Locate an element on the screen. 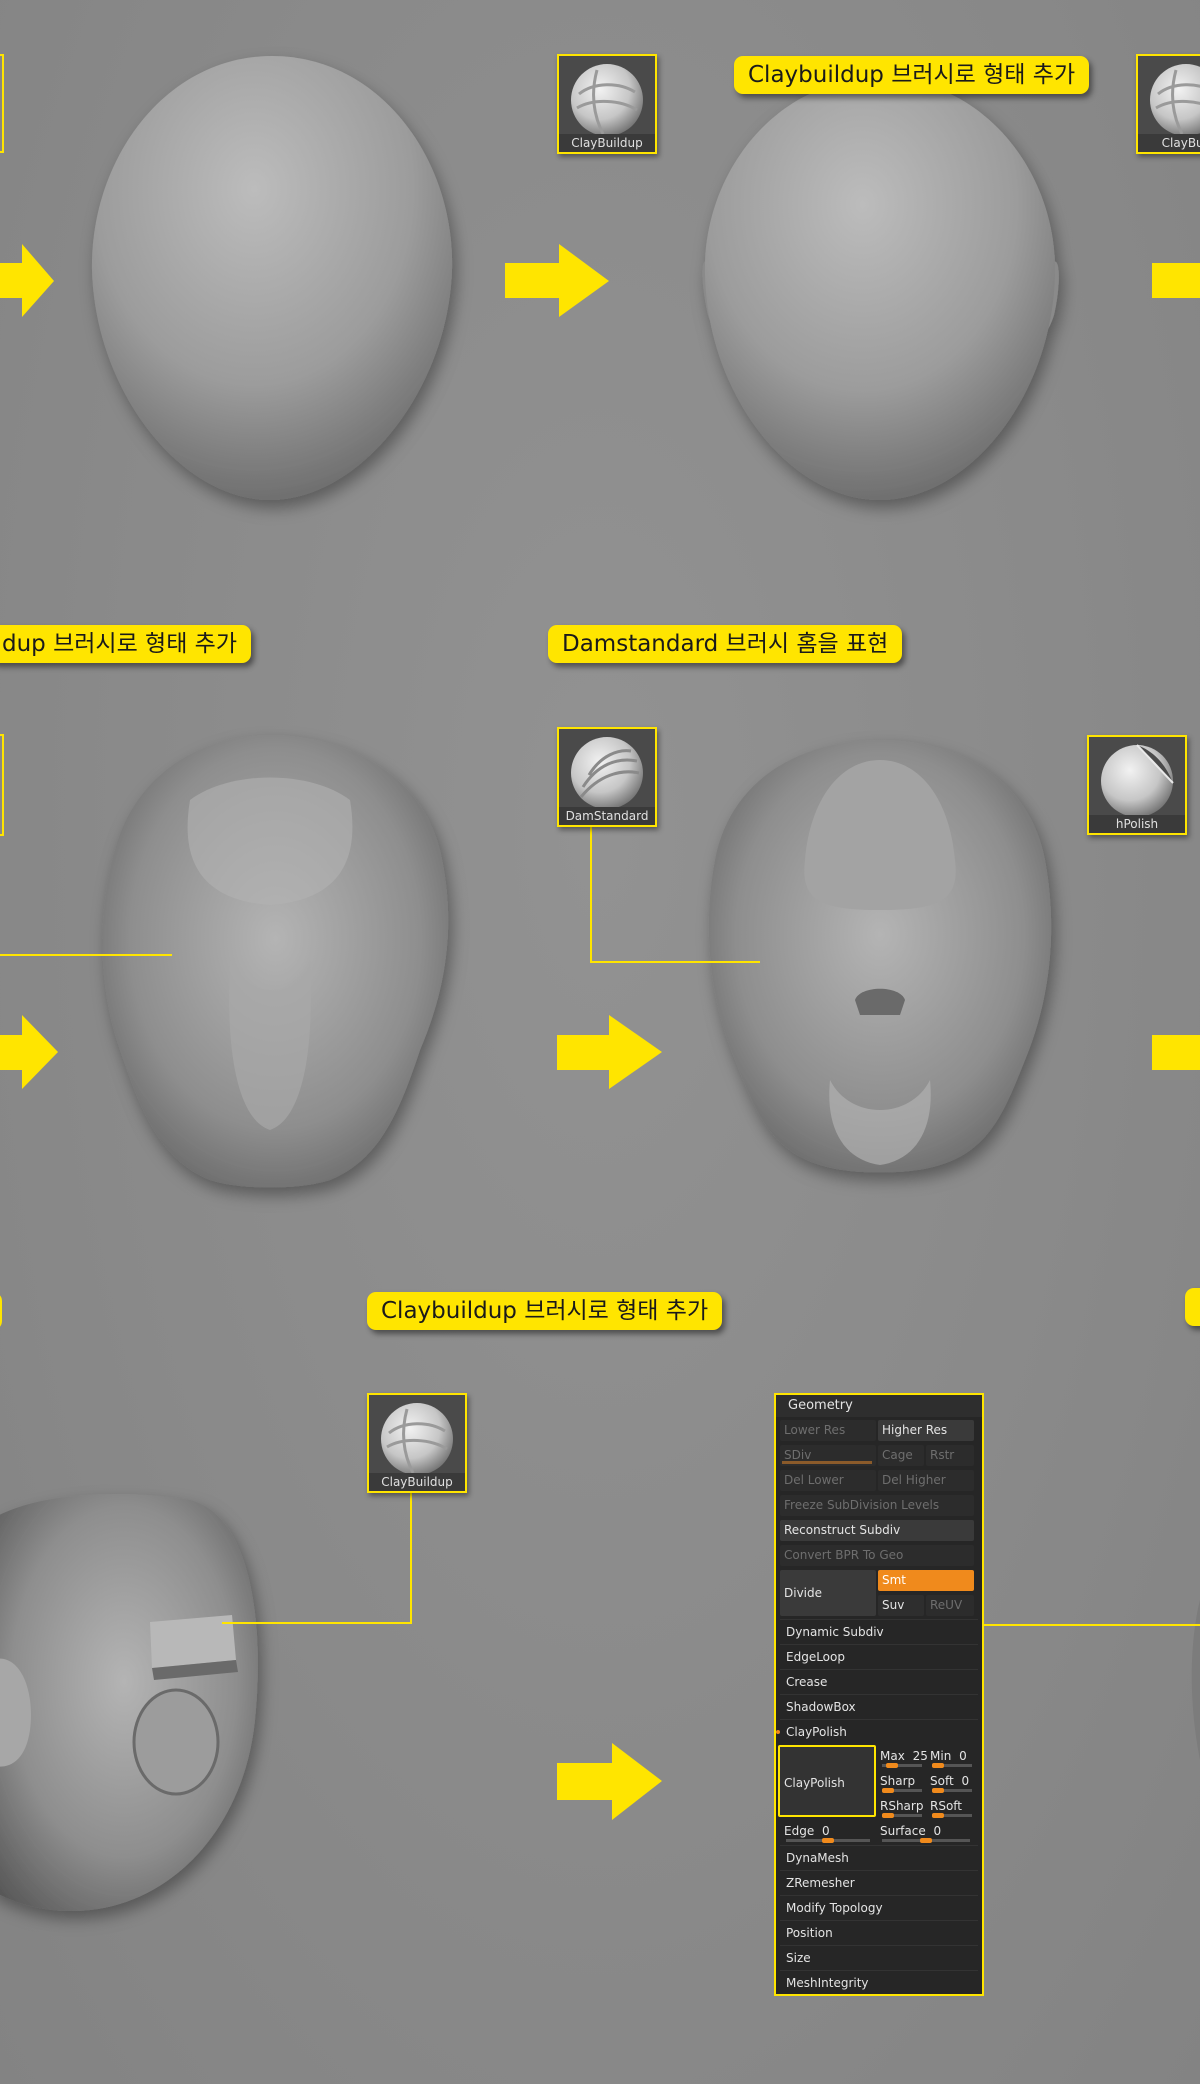  head-row1-left is located at coordinates (272, 278).